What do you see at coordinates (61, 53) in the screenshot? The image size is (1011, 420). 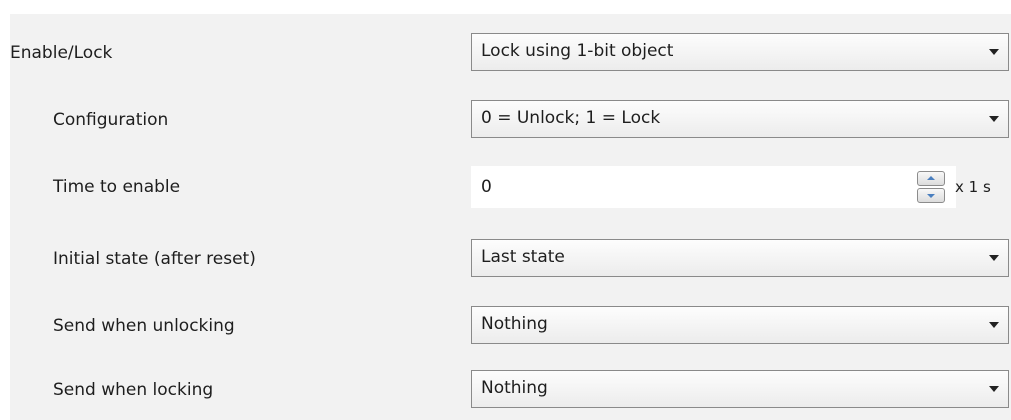 I see `enable-lock-label: Enable/Lock` at bounding box center [61, 53].